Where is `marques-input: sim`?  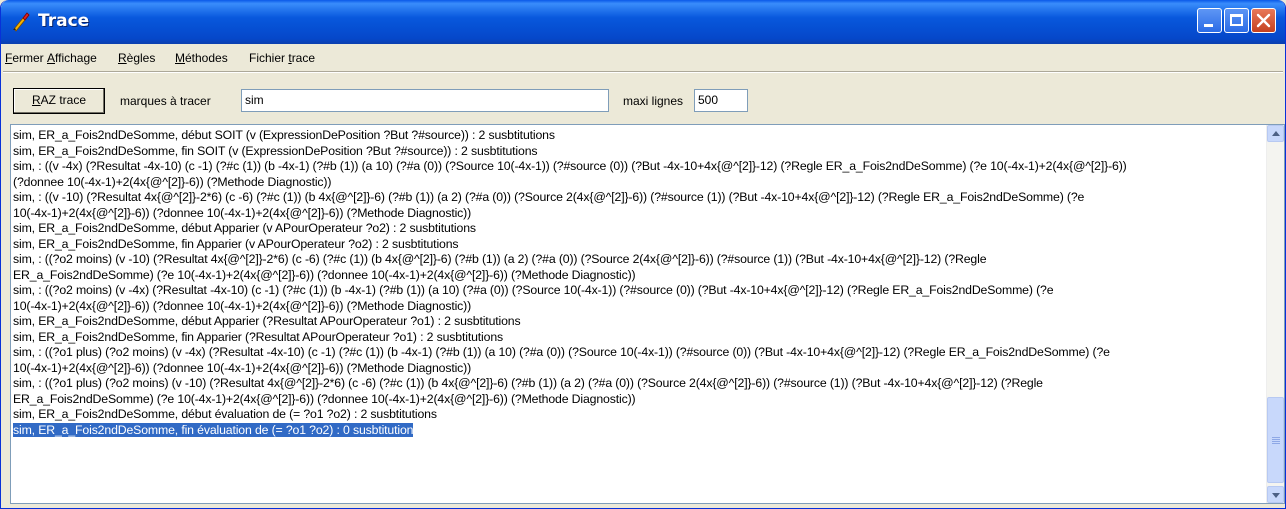 marques-input: sim is located at coordinates (425, 100).